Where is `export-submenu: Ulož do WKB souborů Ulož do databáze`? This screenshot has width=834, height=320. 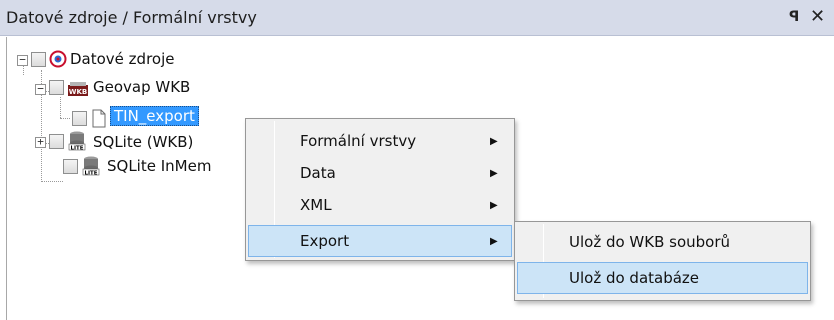
export-submenu: Ulož do WKB souborů Ulož do databáze is located at coordinates (662, 261).